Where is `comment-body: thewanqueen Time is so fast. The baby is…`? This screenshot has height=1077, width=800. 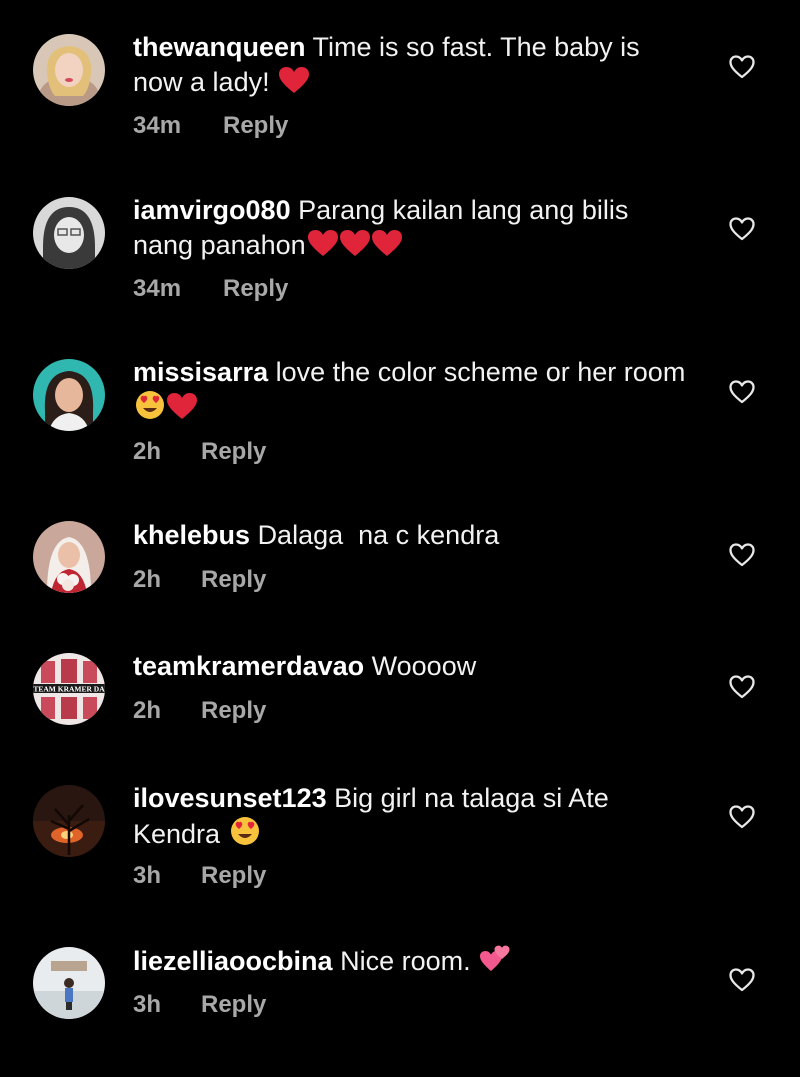 comment-body: thewanqueen Time is so fast. The baby is… is located at coordinates (413, 65).